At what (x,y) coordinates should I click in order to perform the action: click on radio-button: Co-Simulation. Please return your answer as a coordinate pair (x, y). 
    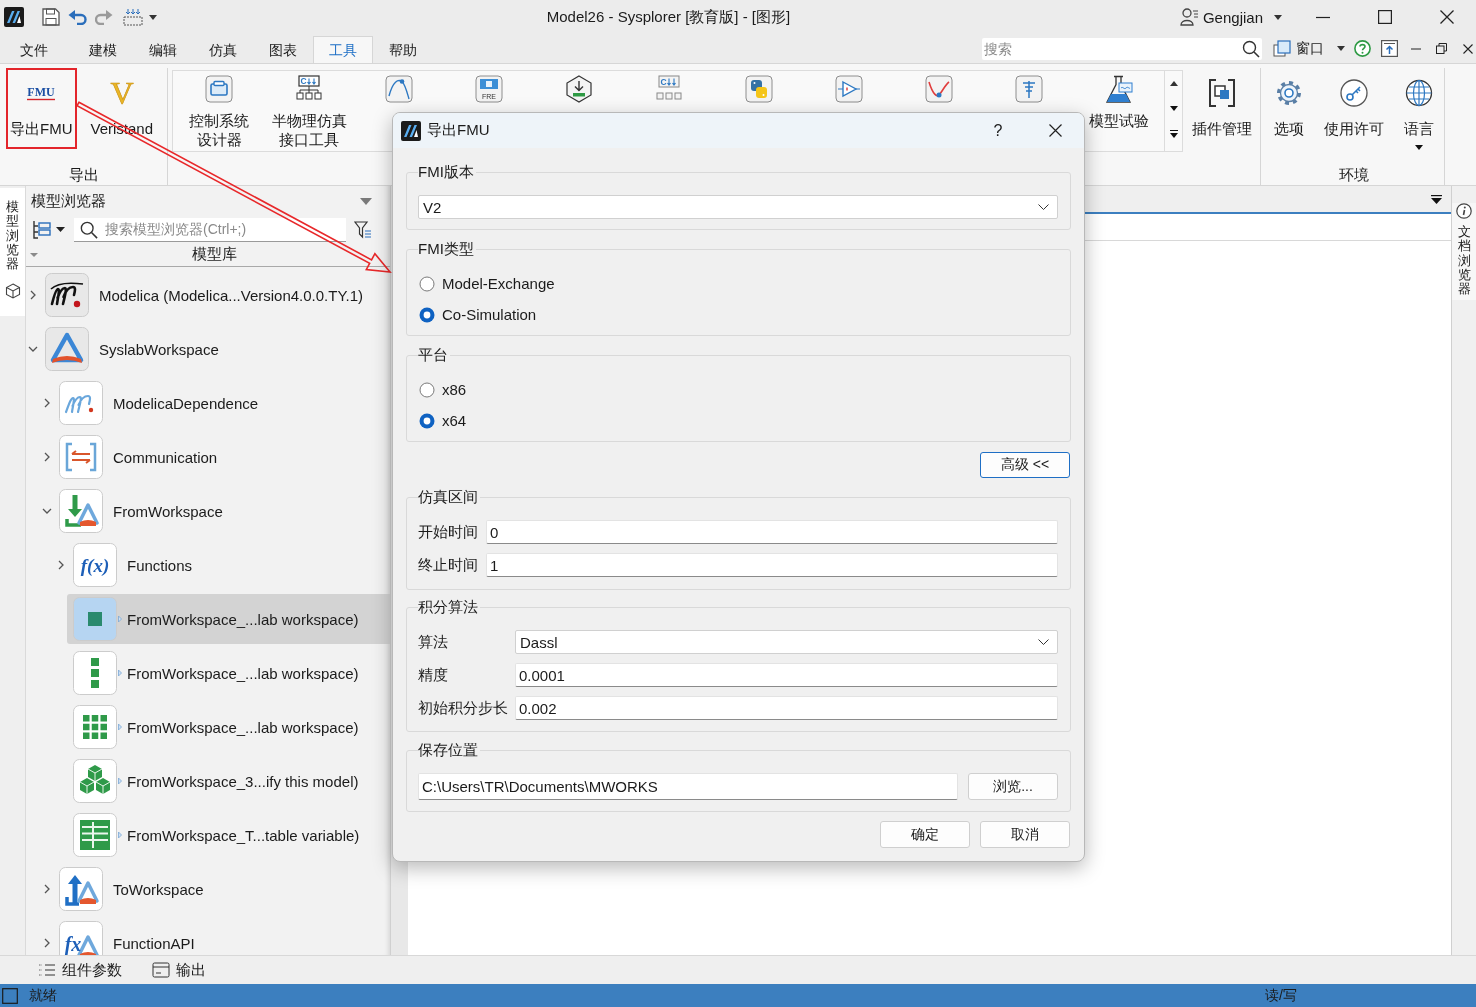
    Looking at the image, I should click on (478, 314).